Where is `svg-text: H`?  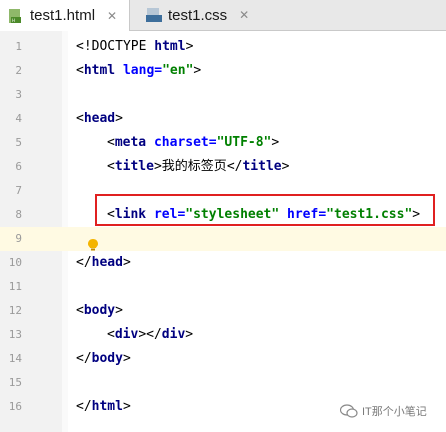
svg-text: H is located at coordinates (13, 20).